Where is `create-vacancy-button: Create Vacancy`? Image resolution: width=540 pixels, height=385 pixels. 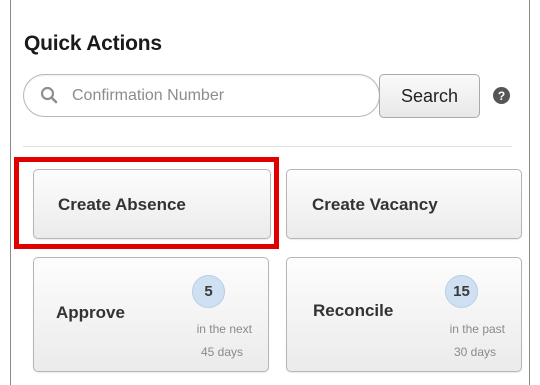 create-vacancy-button: Create Vacancy is located at coordinates (404, 204).